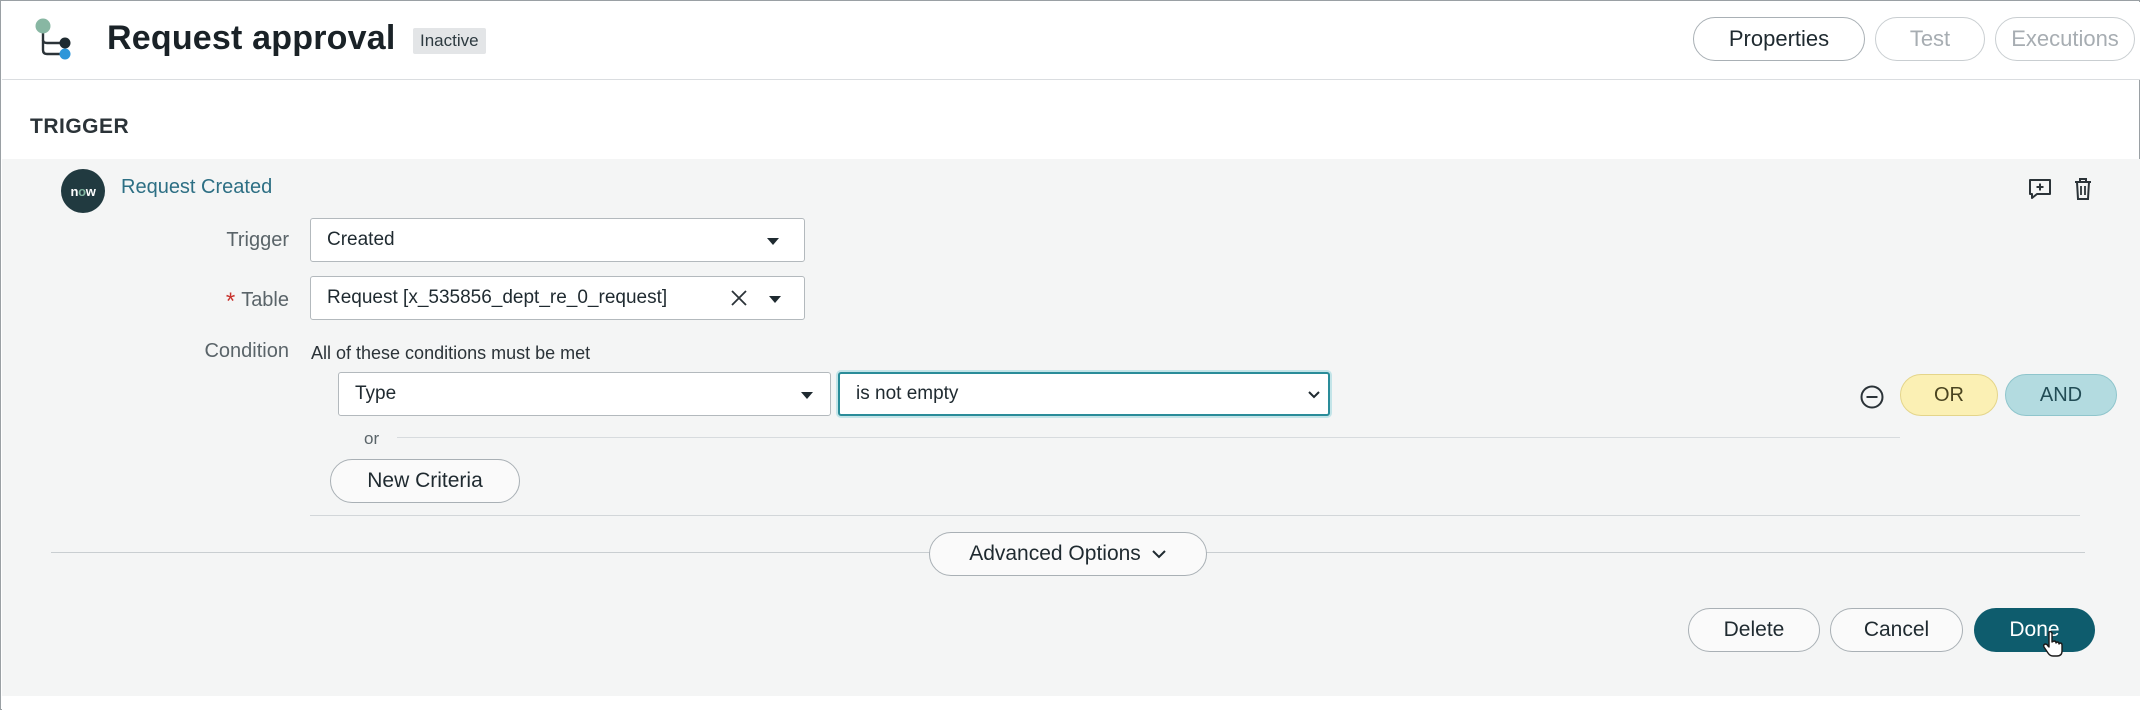 This screenshot has width=2140, height=710. I want to click on table-select: Request [x_535856_dept_re_0_request], so click(557, 298).